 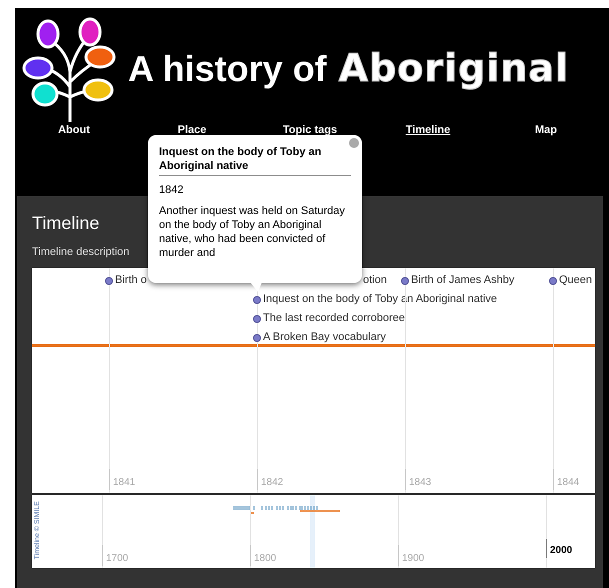 What do you see at coordinates (263, 555) in the screenshot?
I see `year-label: 1800` at bounding box center [263, 555].